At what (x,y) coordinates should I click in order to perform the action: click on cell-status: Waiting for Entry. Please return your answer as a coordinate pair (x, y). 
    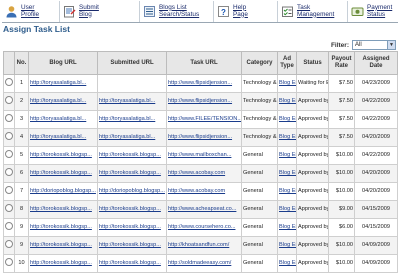
    Looking at the image, I should click on (312, 83).